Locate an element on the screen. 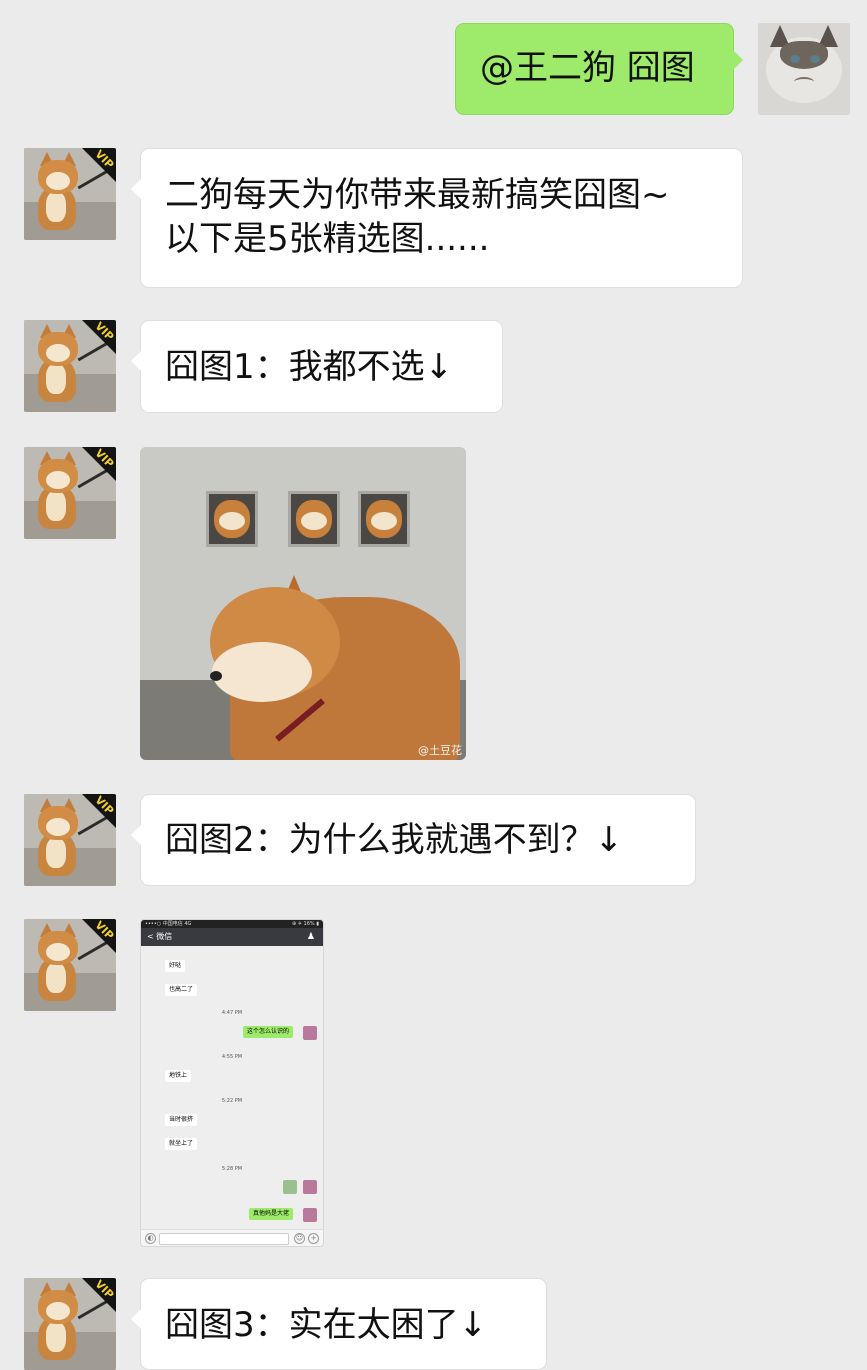 The width and height of the screenshot is (867, 1370). sticker-thumbnail is located at coordinates (290, 1187).